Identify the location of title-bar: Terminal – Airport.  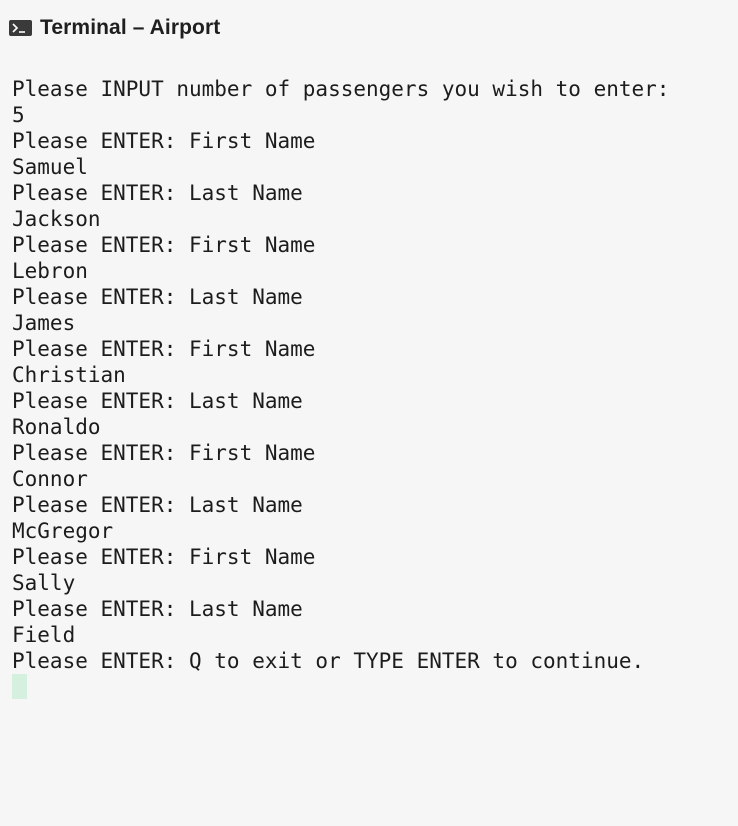
(369, 28).